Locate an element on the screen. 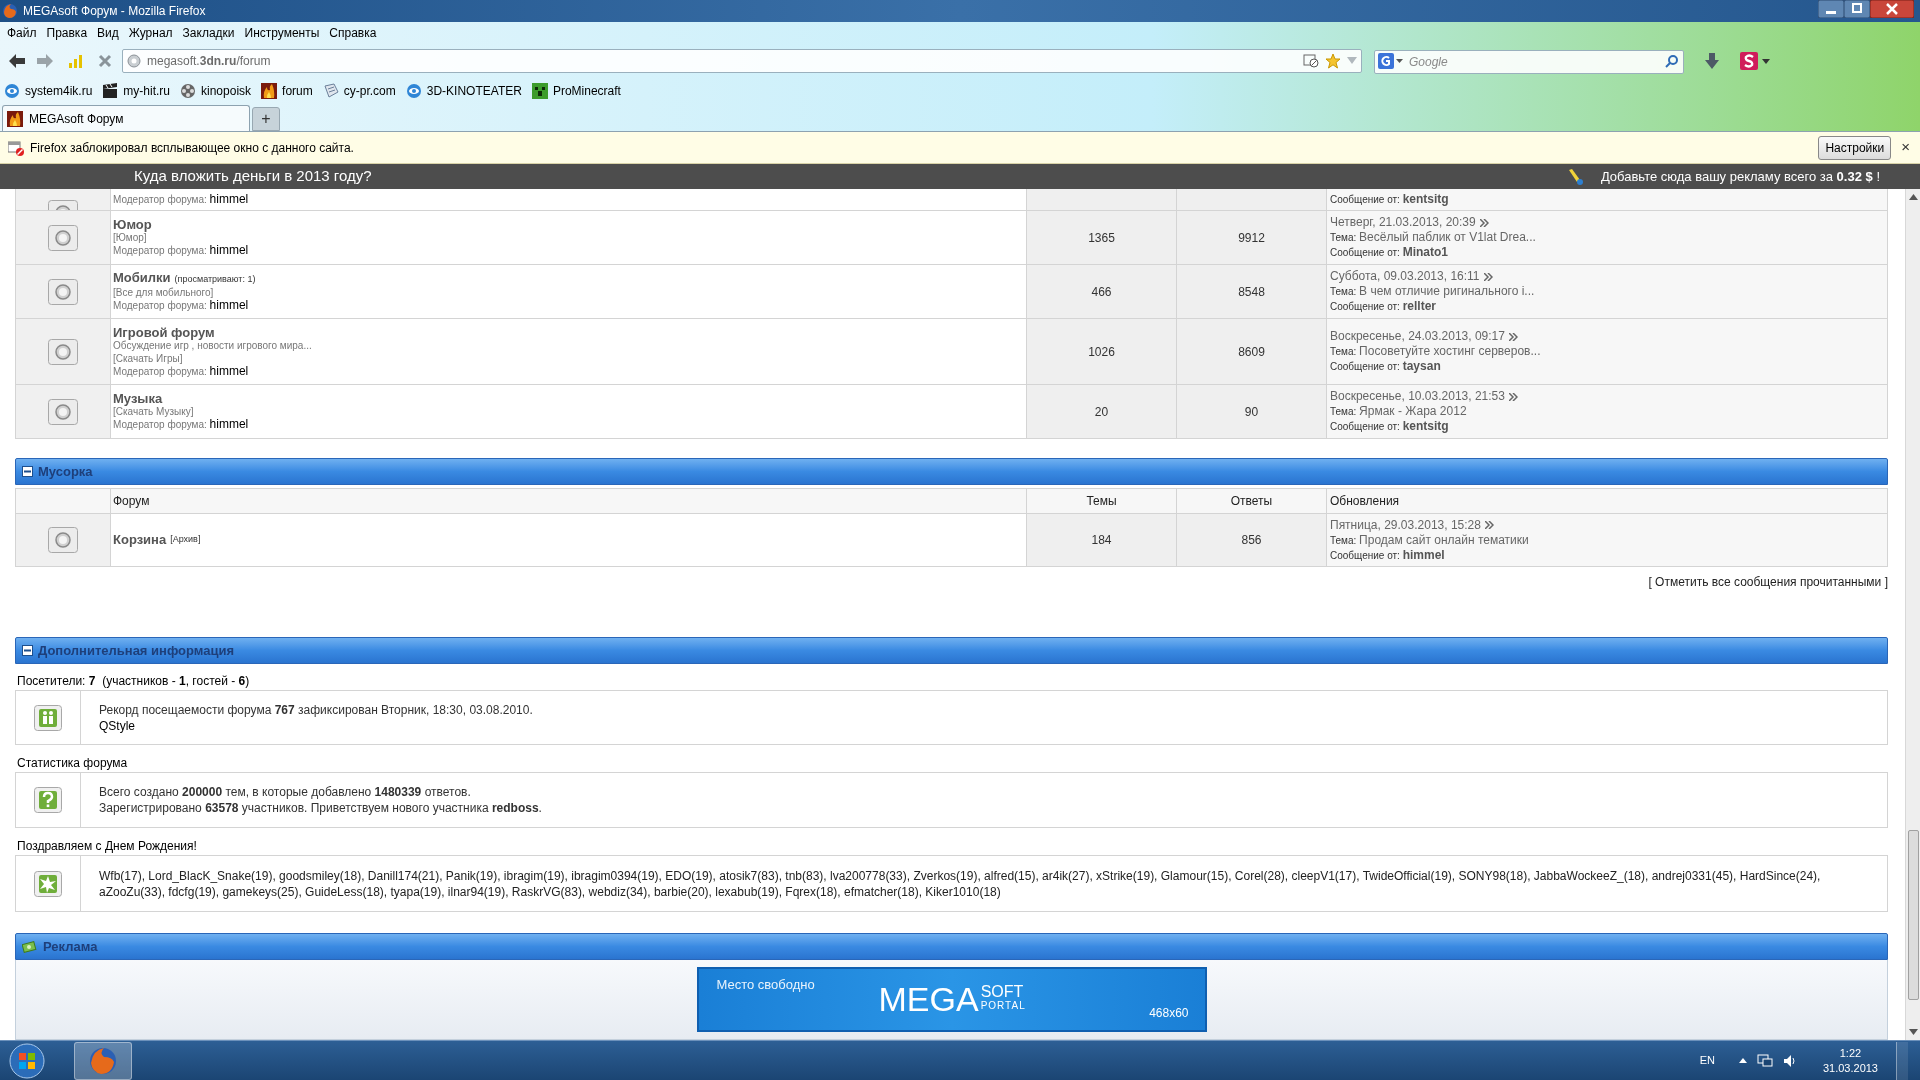 This screenshot has height=1080, width=1920. search-icon is located at coordinates (1672, 61).